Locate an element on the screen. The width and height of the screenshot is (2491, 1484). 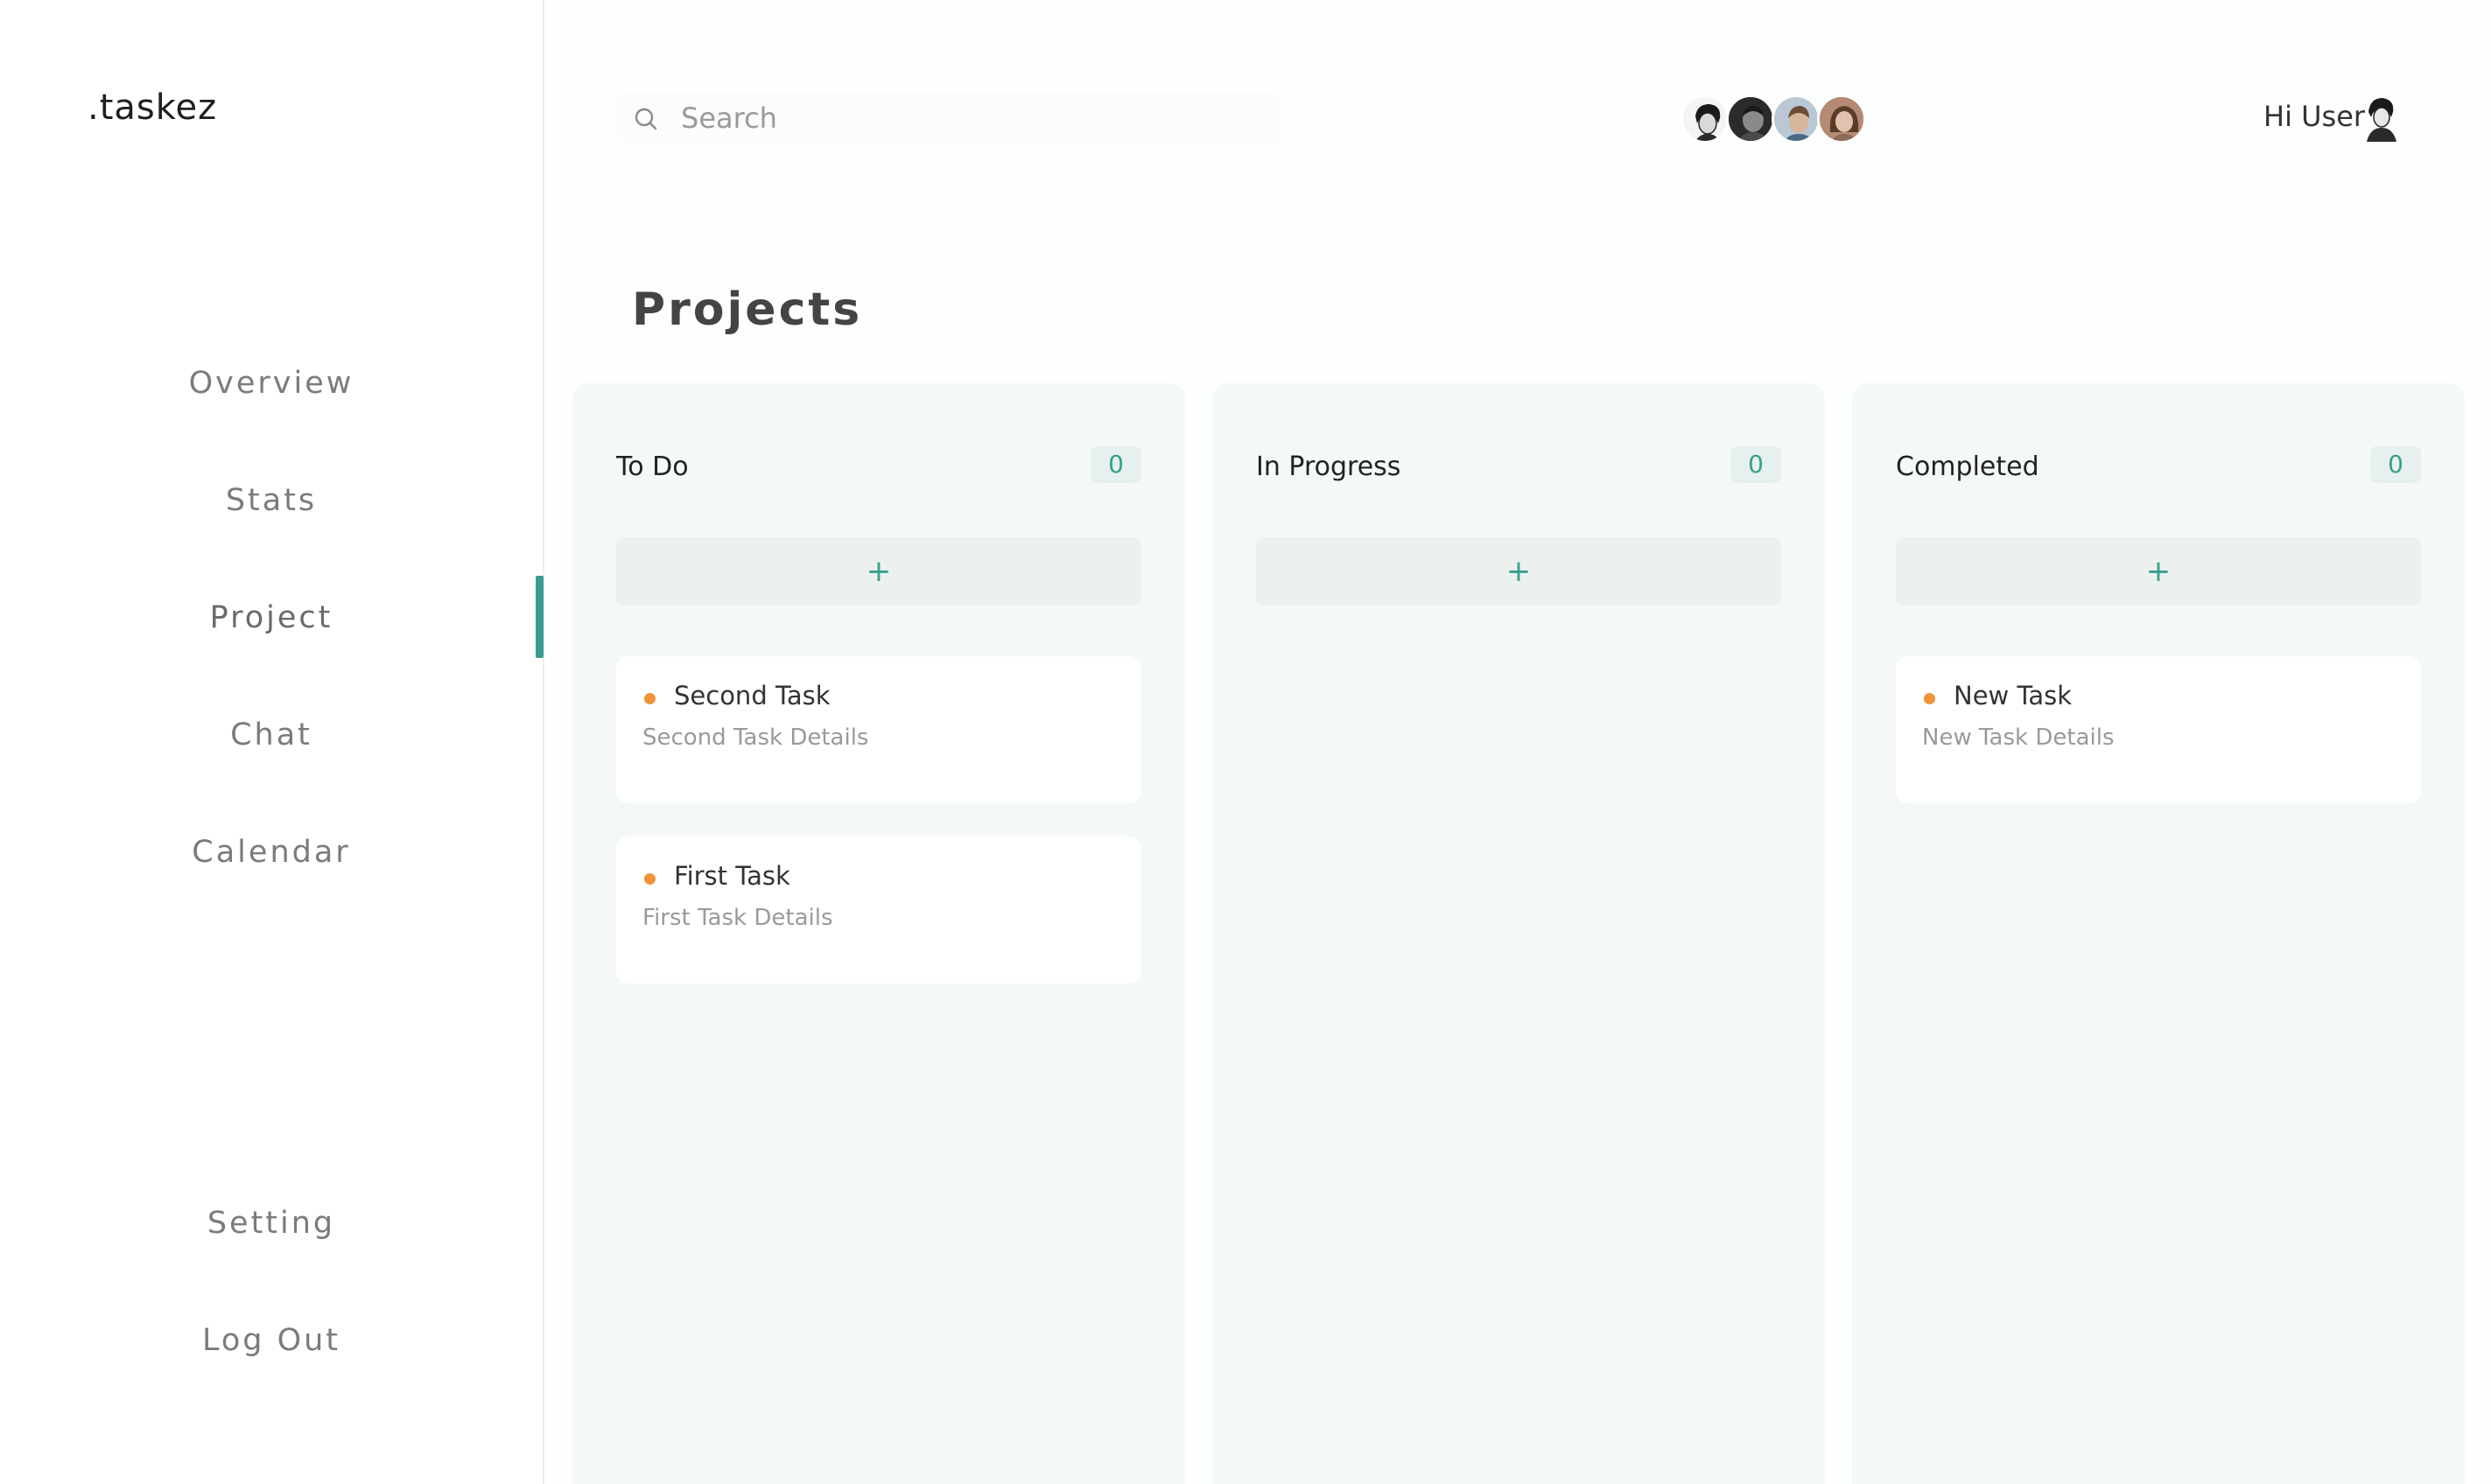
task-details: New Task Details is located at coordinates (2018, 737).